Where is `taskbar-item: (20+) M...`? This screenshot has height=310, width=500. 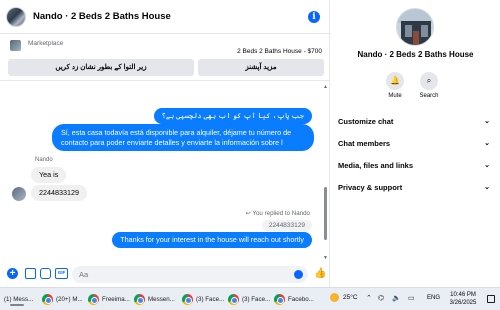
taskbar-item: (20+) M... is located at coordinates (62, 299).